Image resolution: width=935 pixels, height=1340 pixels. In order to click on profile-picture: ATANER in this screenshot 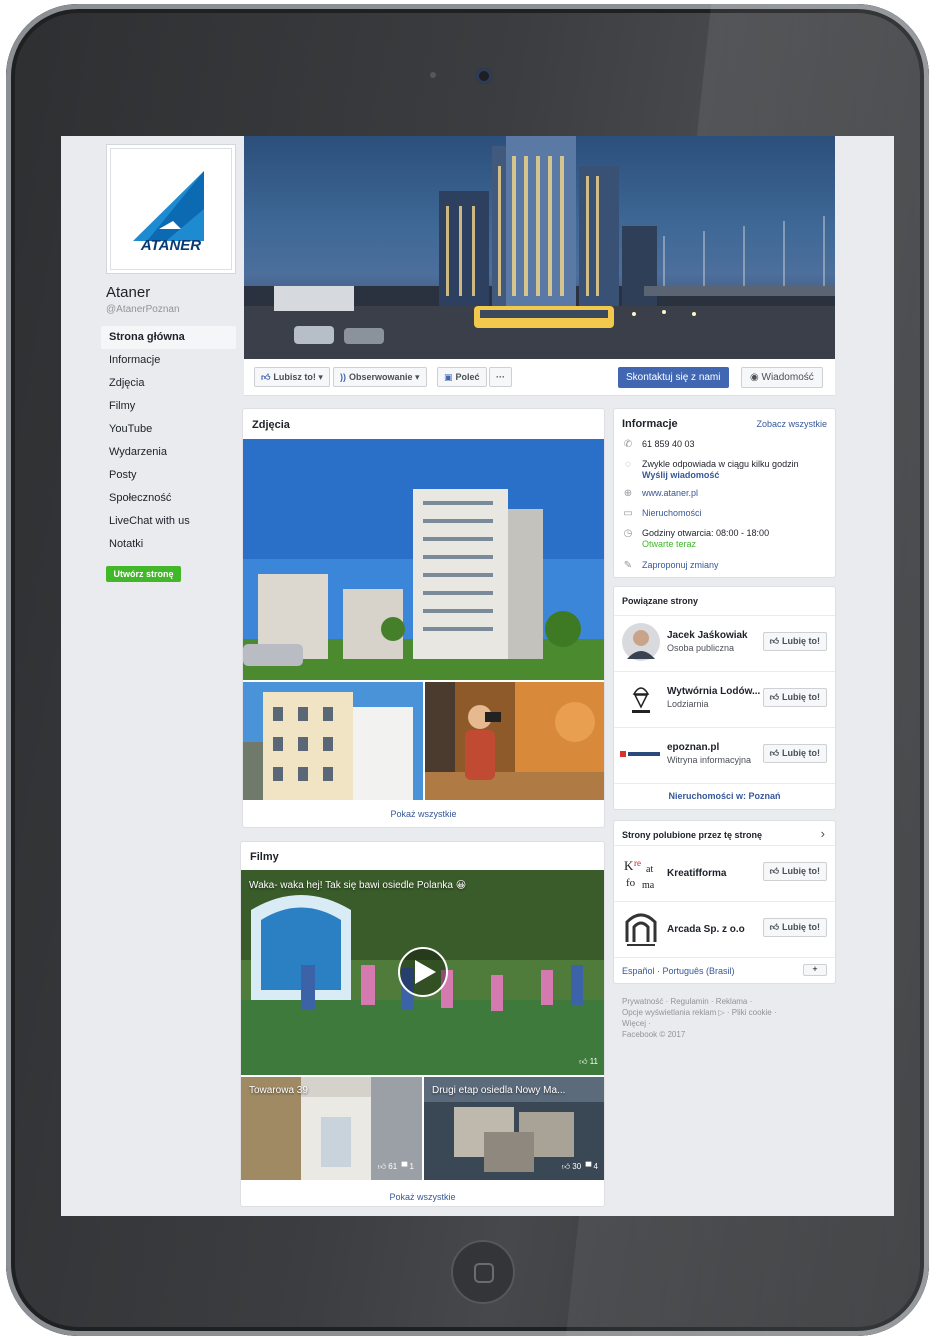, I will do `click(171, 209)`.